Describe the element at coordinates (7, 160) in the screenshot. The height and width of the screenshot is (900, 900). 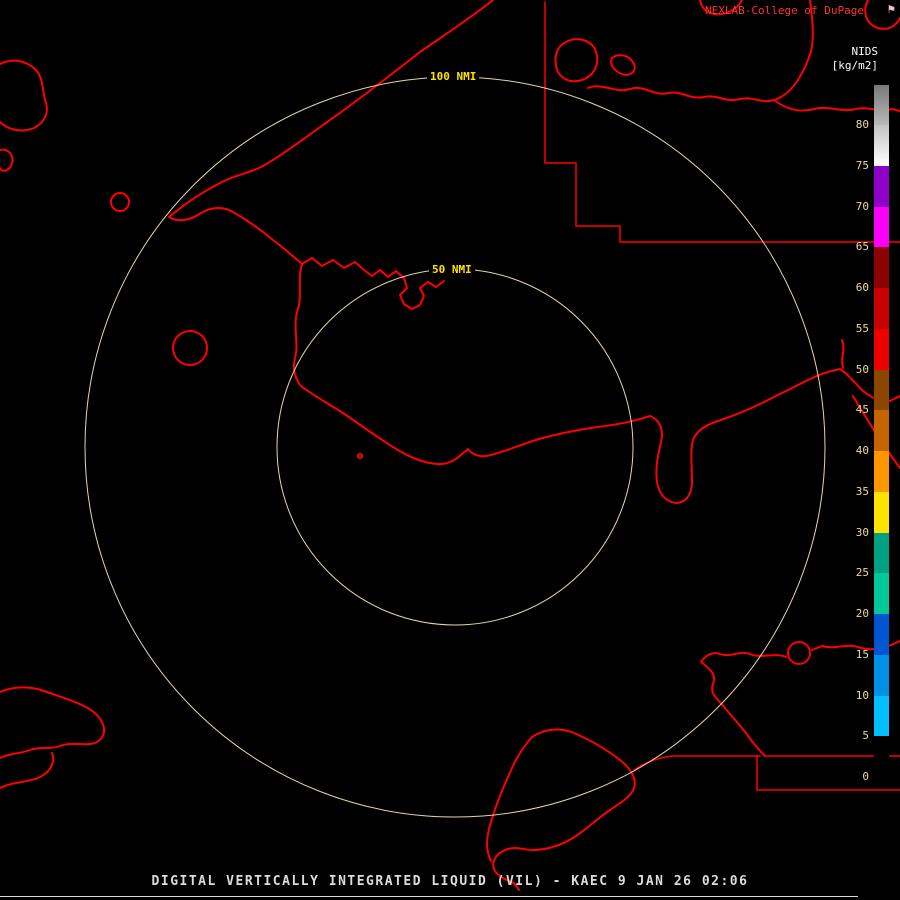
I see `west-small-shape` at that location.